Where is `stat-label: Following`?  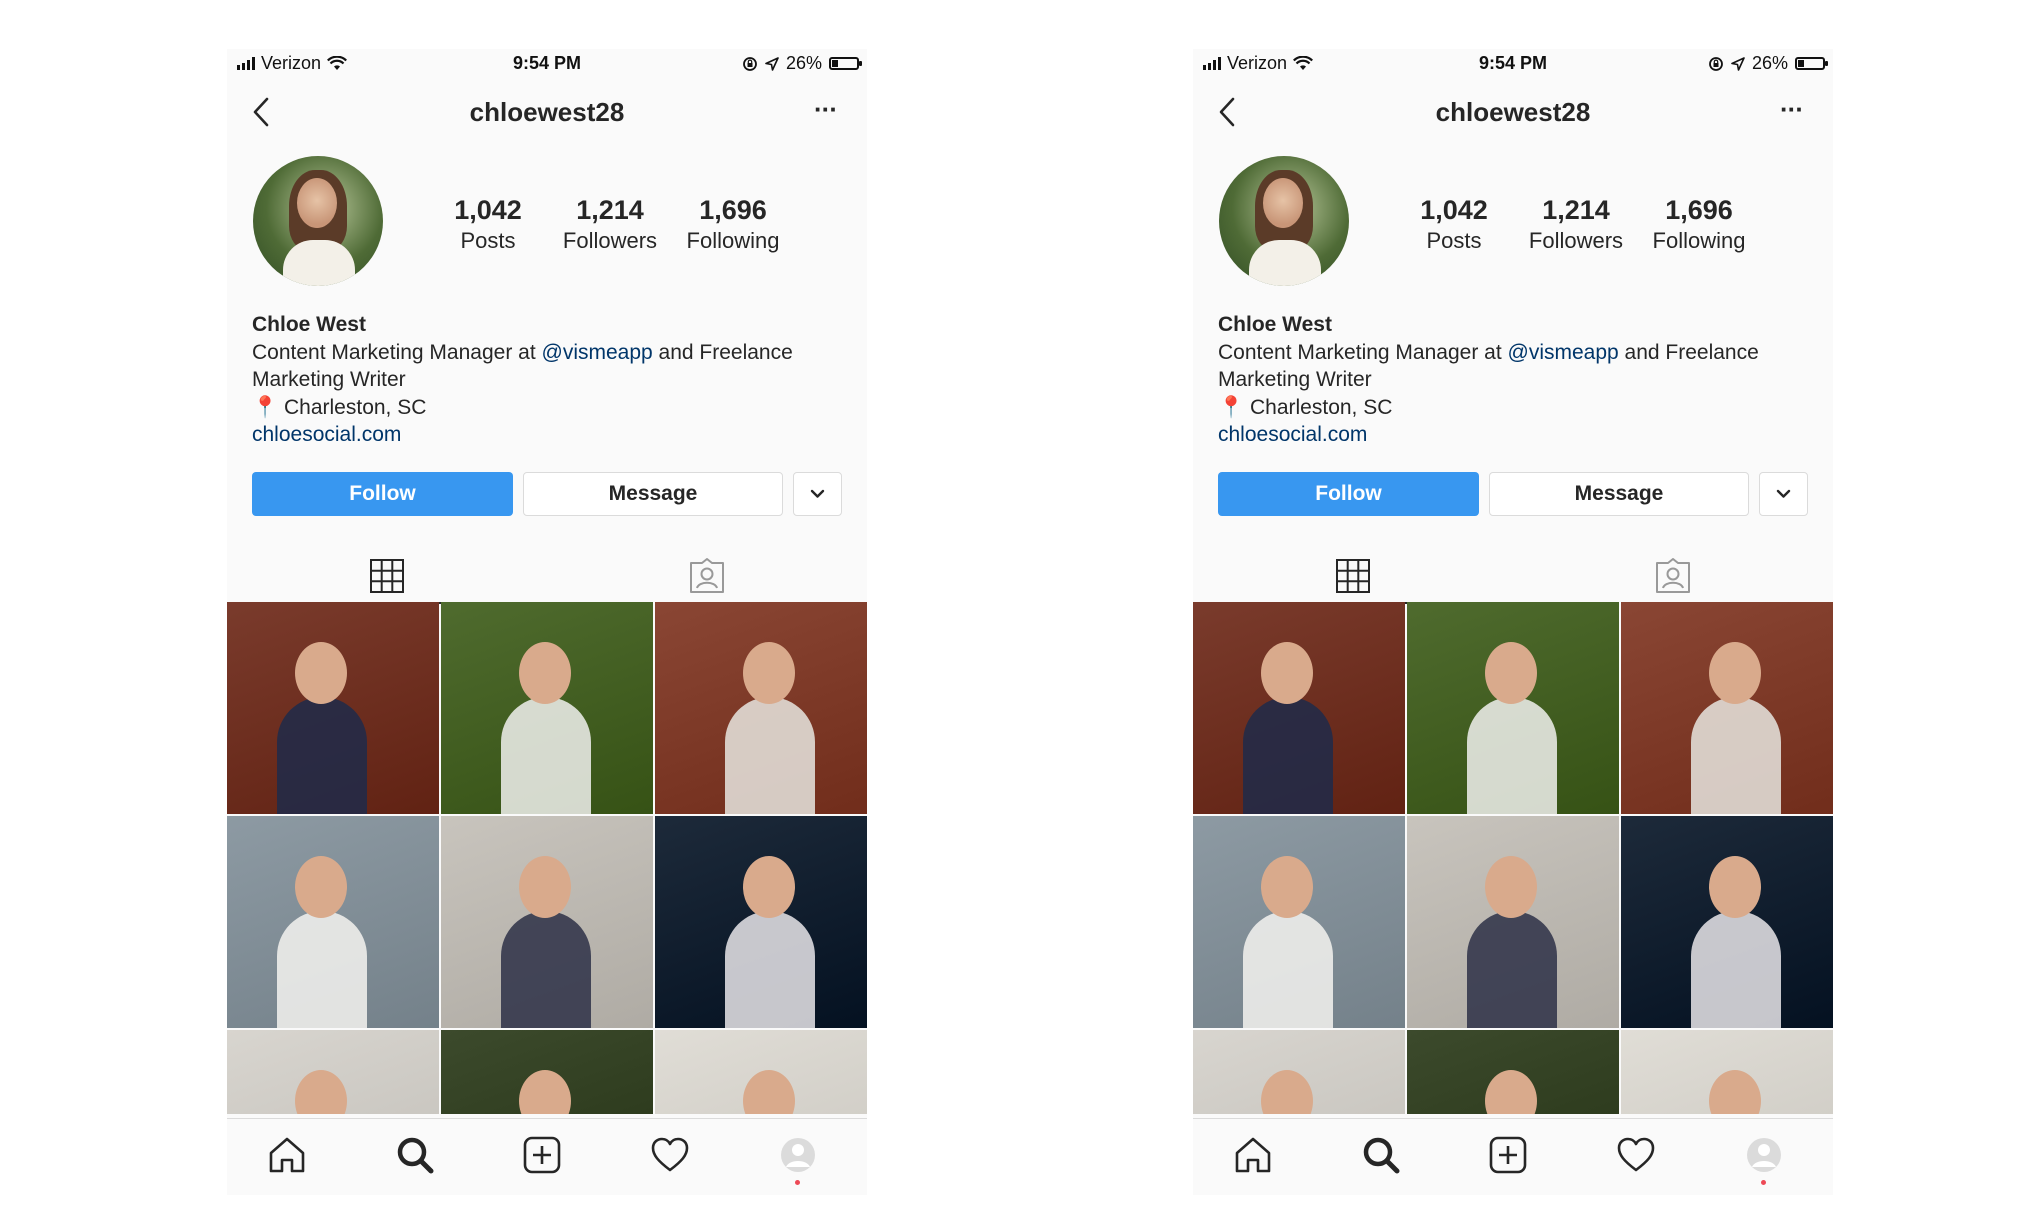 stat-label: Following is located at coordinates (1699, 240).